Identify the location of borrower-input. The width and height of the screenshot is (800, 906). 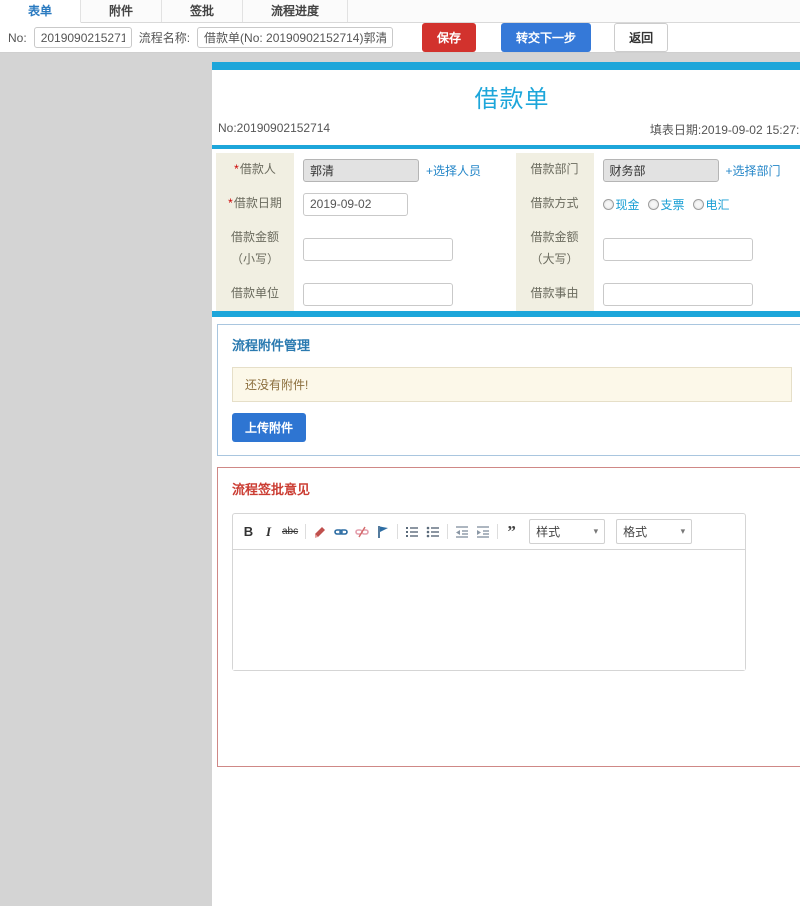
(361, 170).